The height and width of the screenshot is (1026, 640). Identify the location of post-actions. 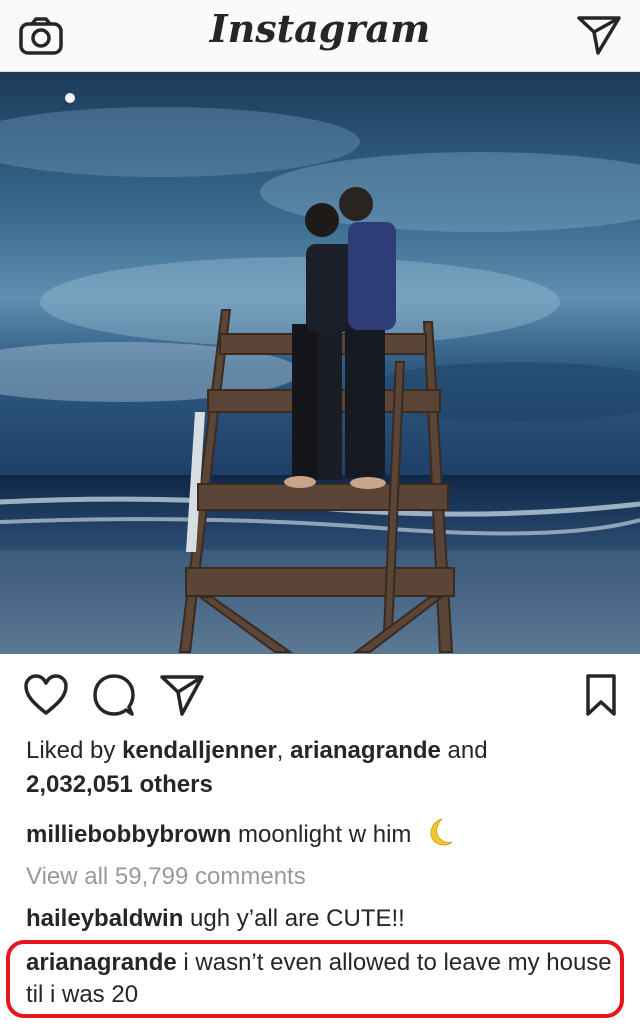
(320, 696).